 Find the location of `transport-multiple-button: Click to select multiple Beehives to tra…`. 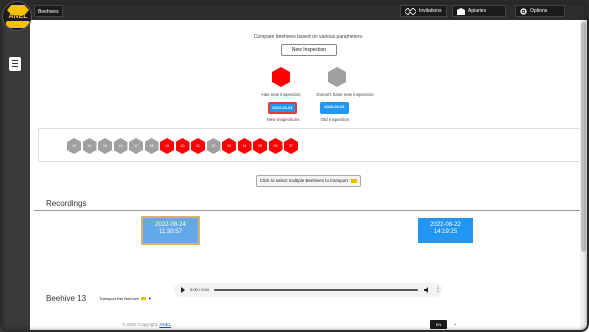

transport-multiple-button: Click to select multiple Beehives to tra… is located at coordinates (308, 181).